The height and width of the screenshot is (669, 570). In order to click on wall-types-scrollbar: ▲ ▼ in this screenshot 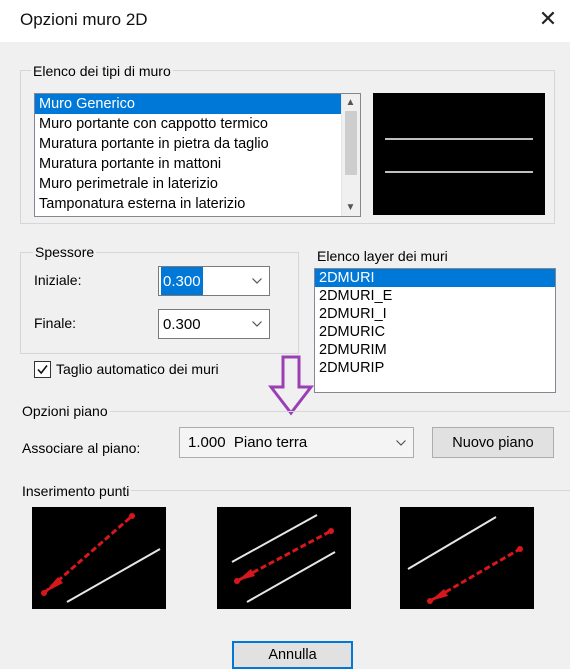, I will do `click(350, 155)`.